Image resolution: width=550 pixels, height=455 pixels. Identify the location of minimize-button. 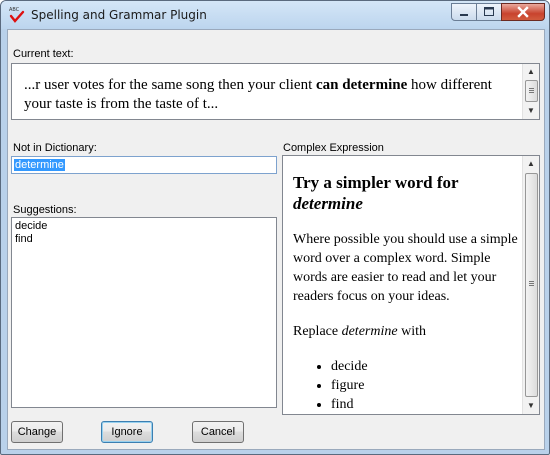
(464, 12).